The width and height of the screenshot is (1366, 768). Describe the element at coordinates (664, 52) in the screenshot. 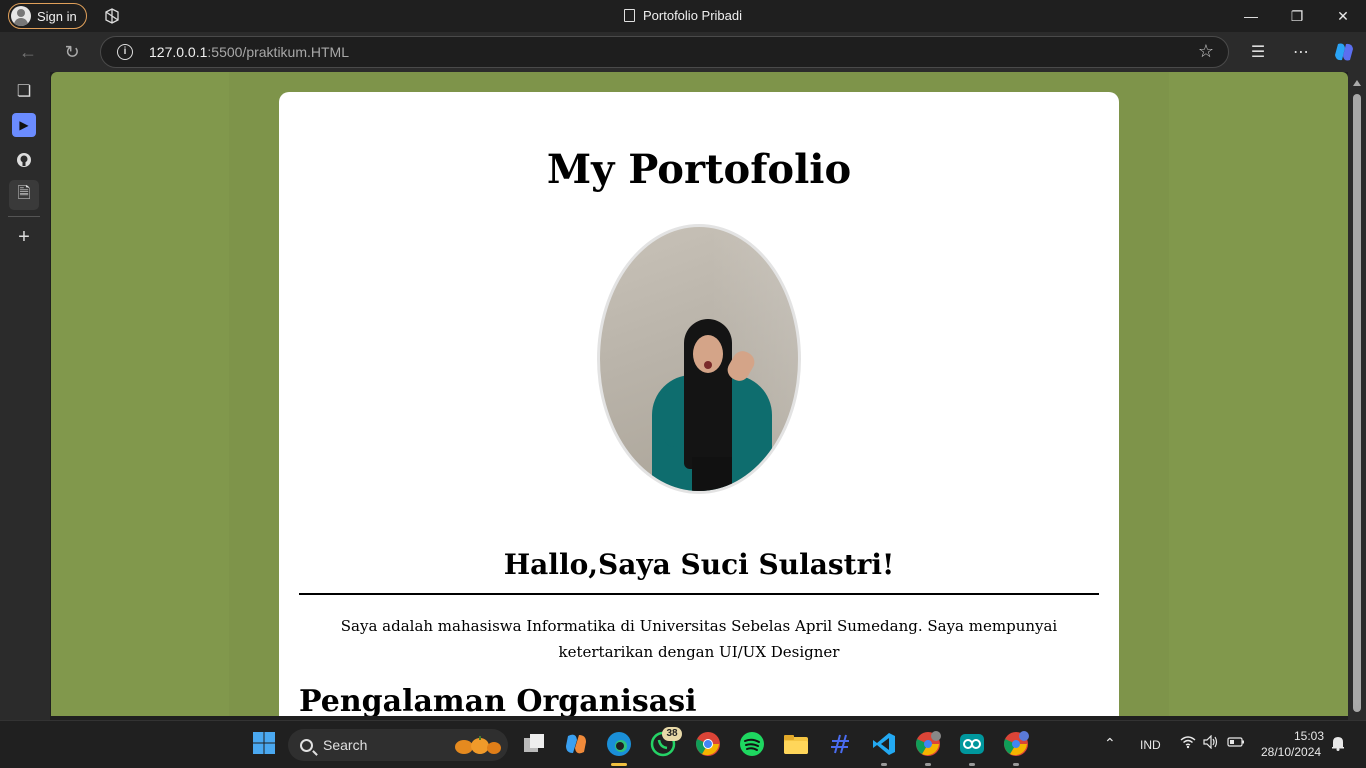

I see `address-bar: i 127.0.0.1:5500/praktikum.HTML ☆` at that location.